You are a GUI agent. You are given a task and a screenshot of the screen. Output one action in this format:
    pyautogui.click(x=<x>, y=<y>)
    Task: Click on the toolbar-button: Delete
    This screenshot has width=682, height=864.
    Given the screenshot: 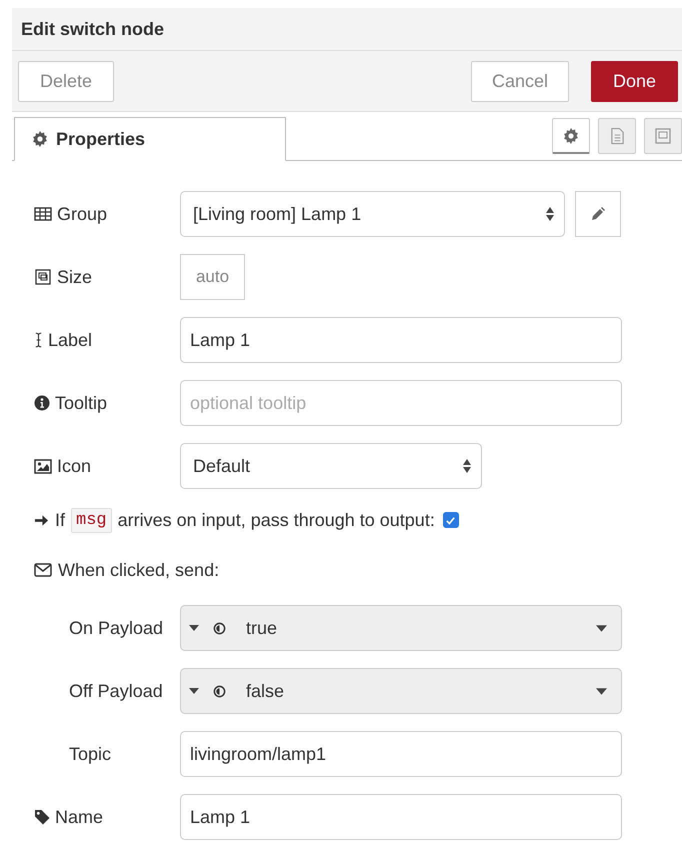 What is the action you would take?
    pyautogui.click(x=66, y=81)
    